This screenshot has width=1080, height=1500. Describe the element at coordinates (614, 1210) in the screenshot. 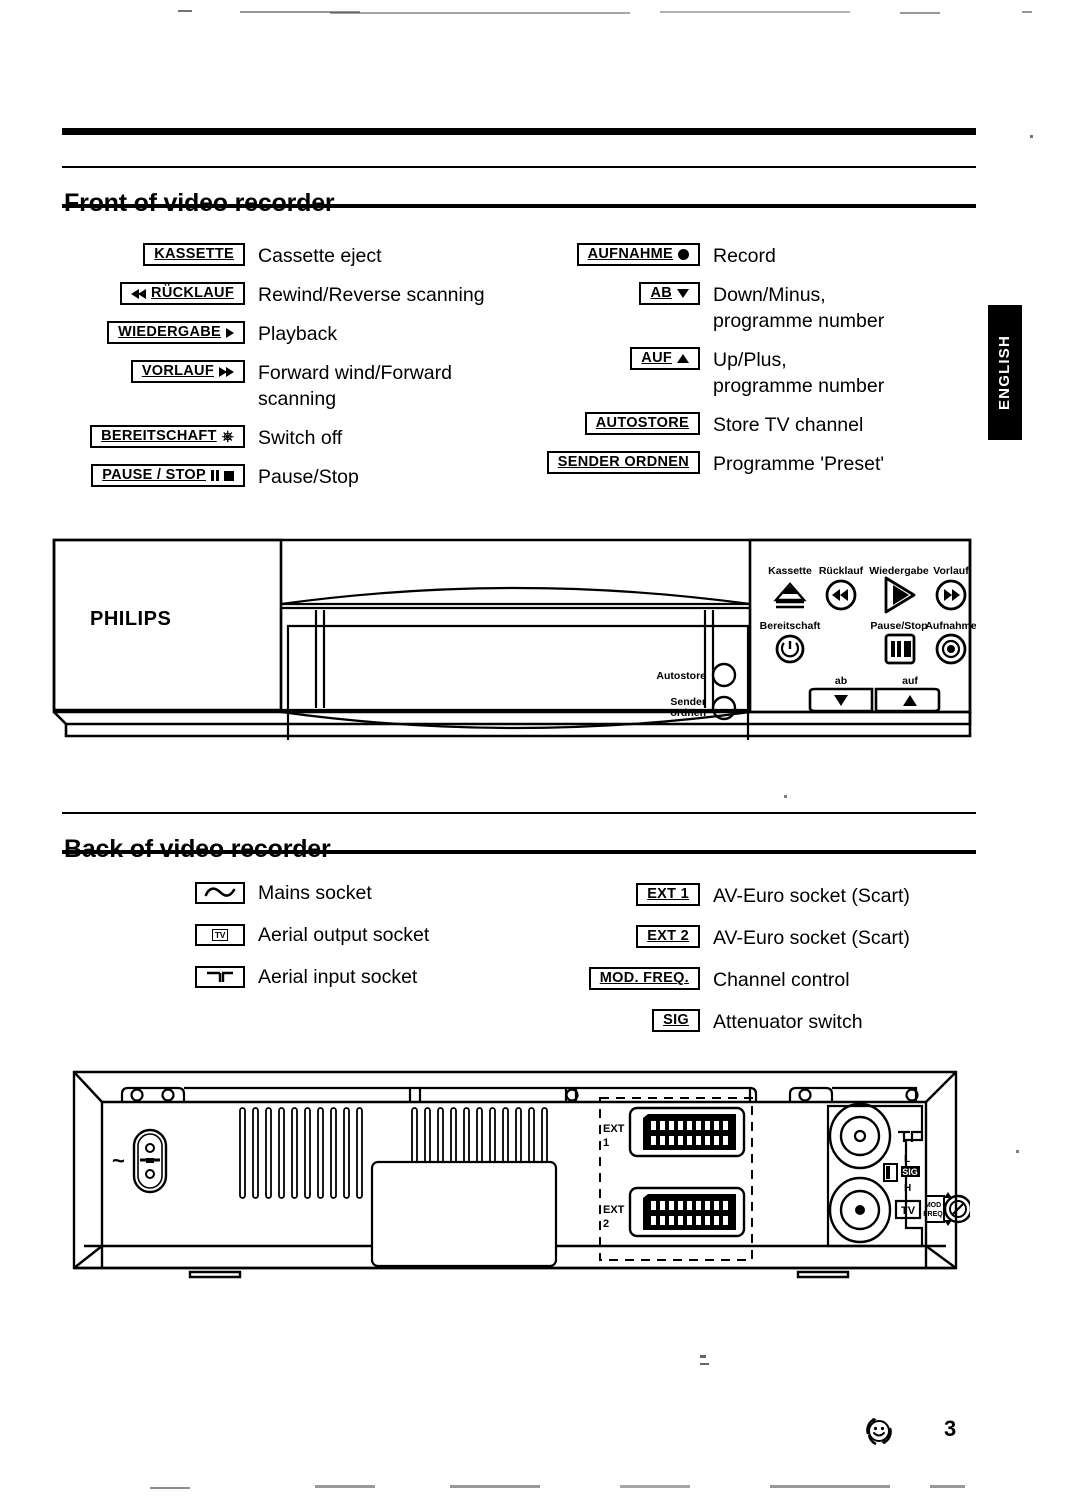

I see `svg-text: EXT` at that location.